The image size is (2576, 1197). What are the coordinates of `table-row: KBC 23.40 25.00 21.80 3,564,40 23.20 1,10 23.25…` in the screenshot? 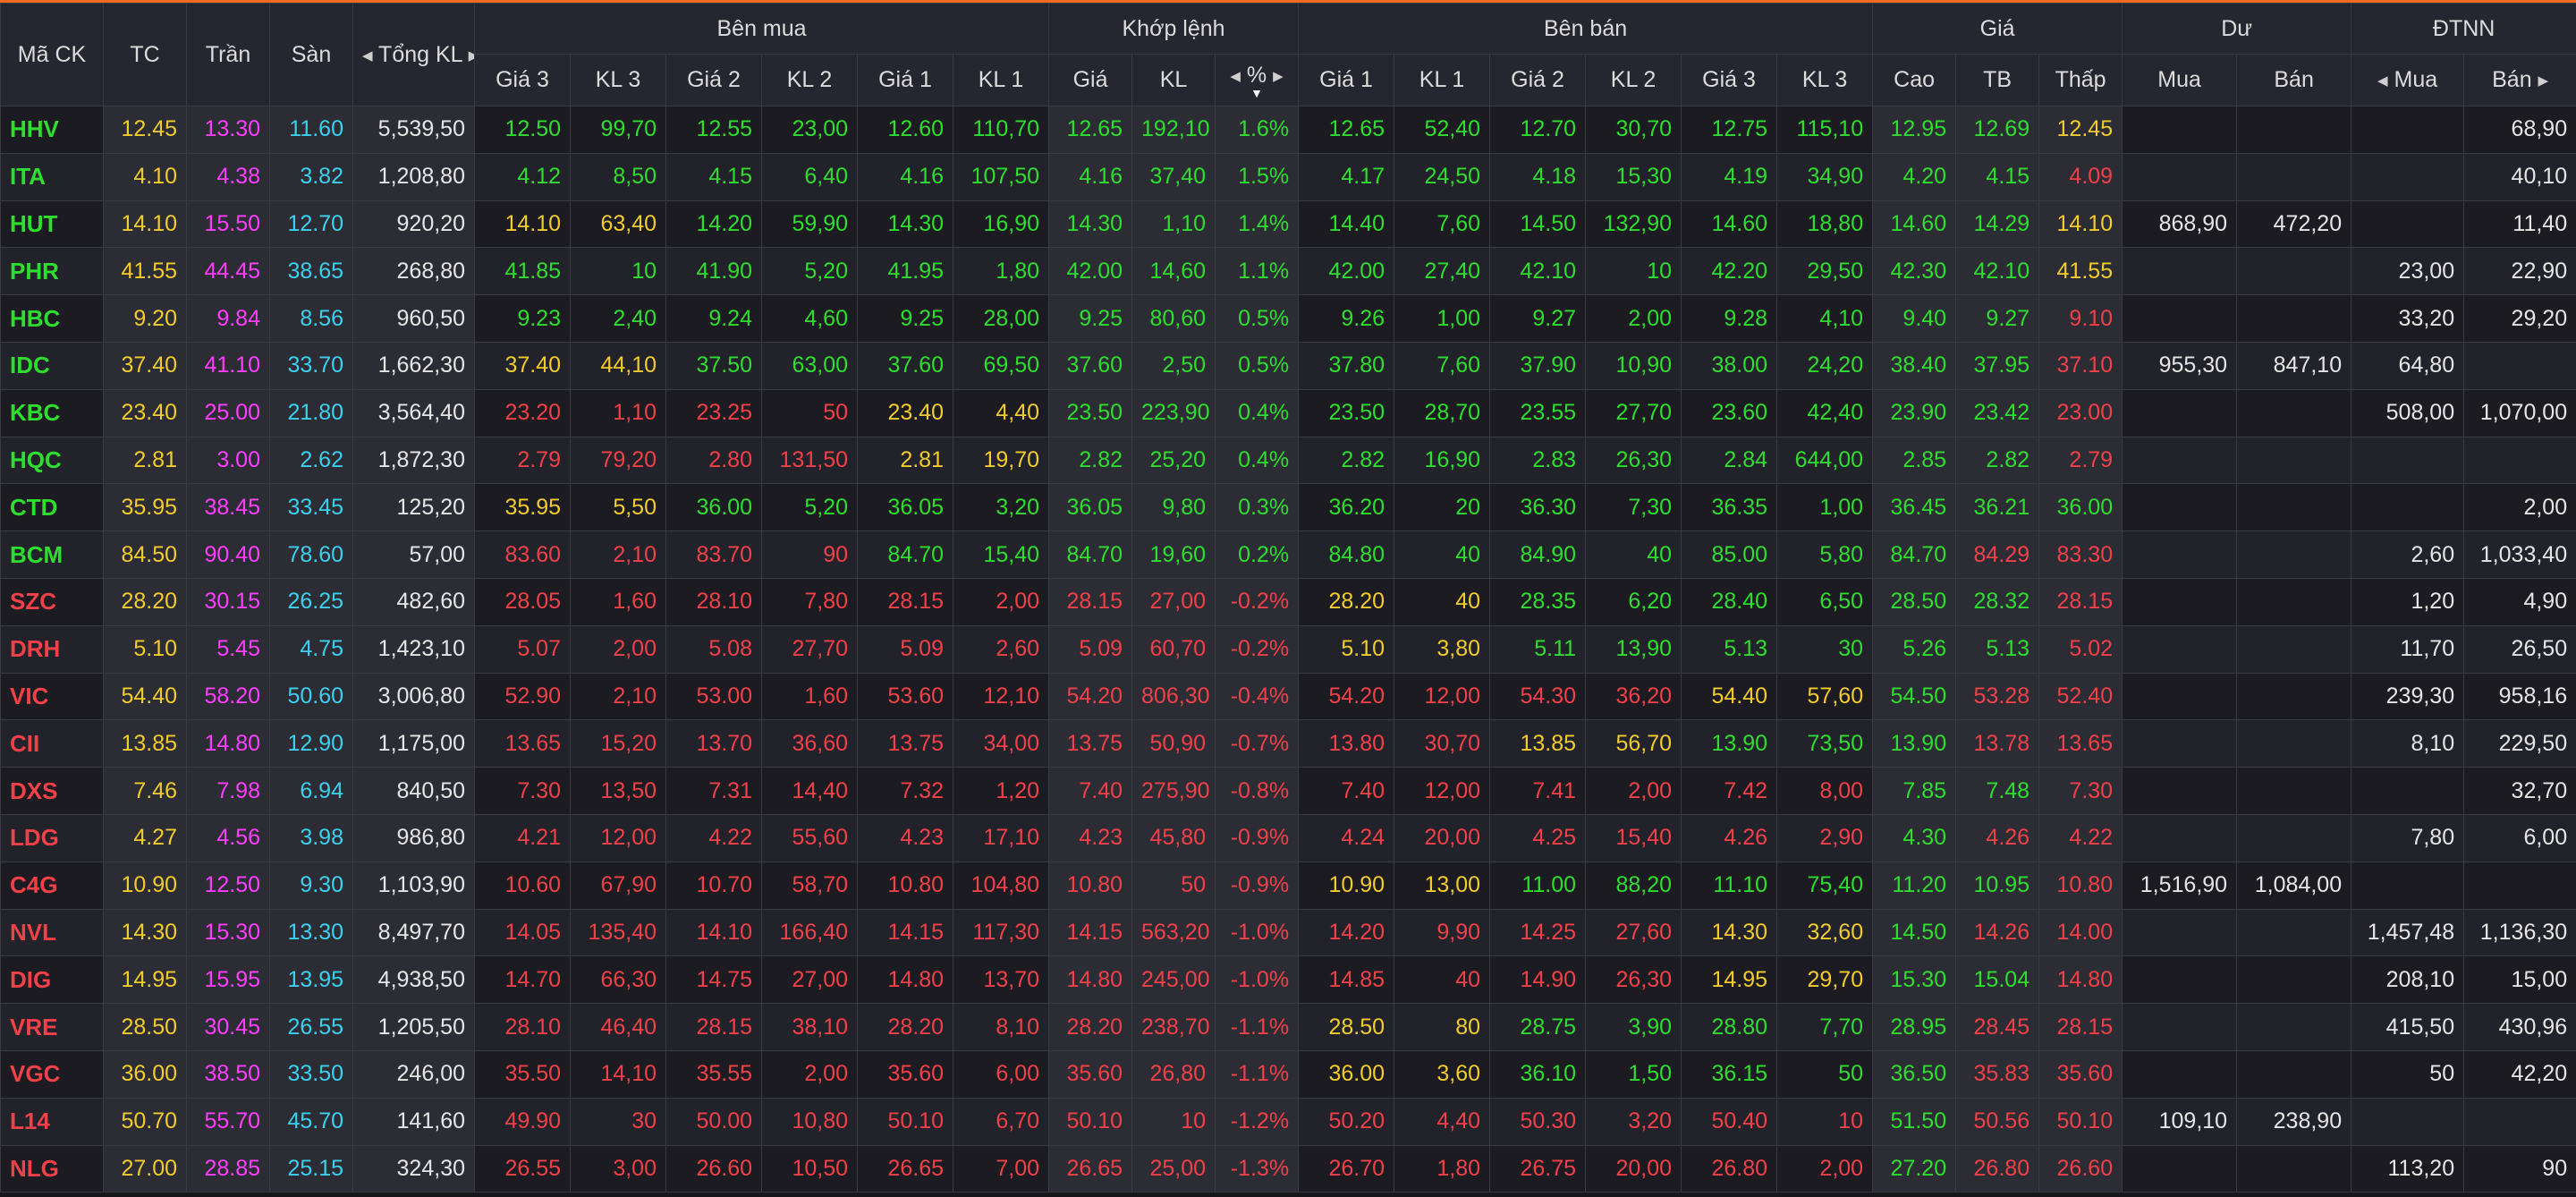 It's located at (1288, 412).